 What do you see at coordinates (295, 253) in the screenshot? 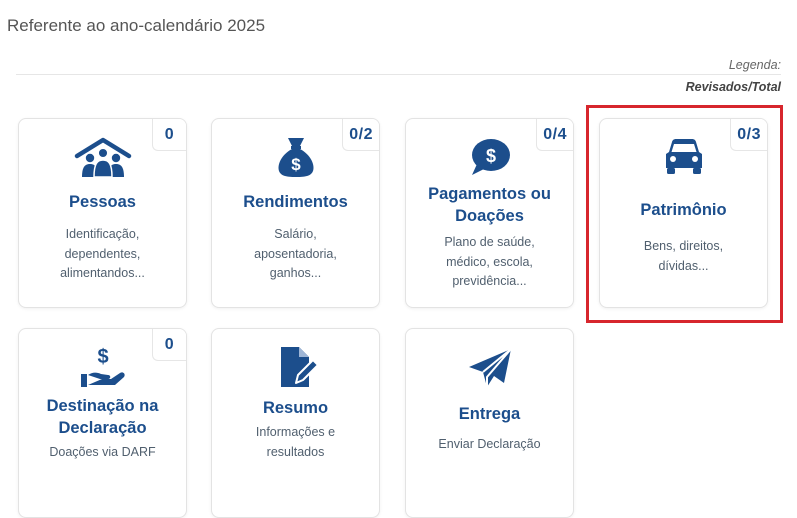
I see `card-description-line: aposentadoria,` at bounding box center [295, 253].